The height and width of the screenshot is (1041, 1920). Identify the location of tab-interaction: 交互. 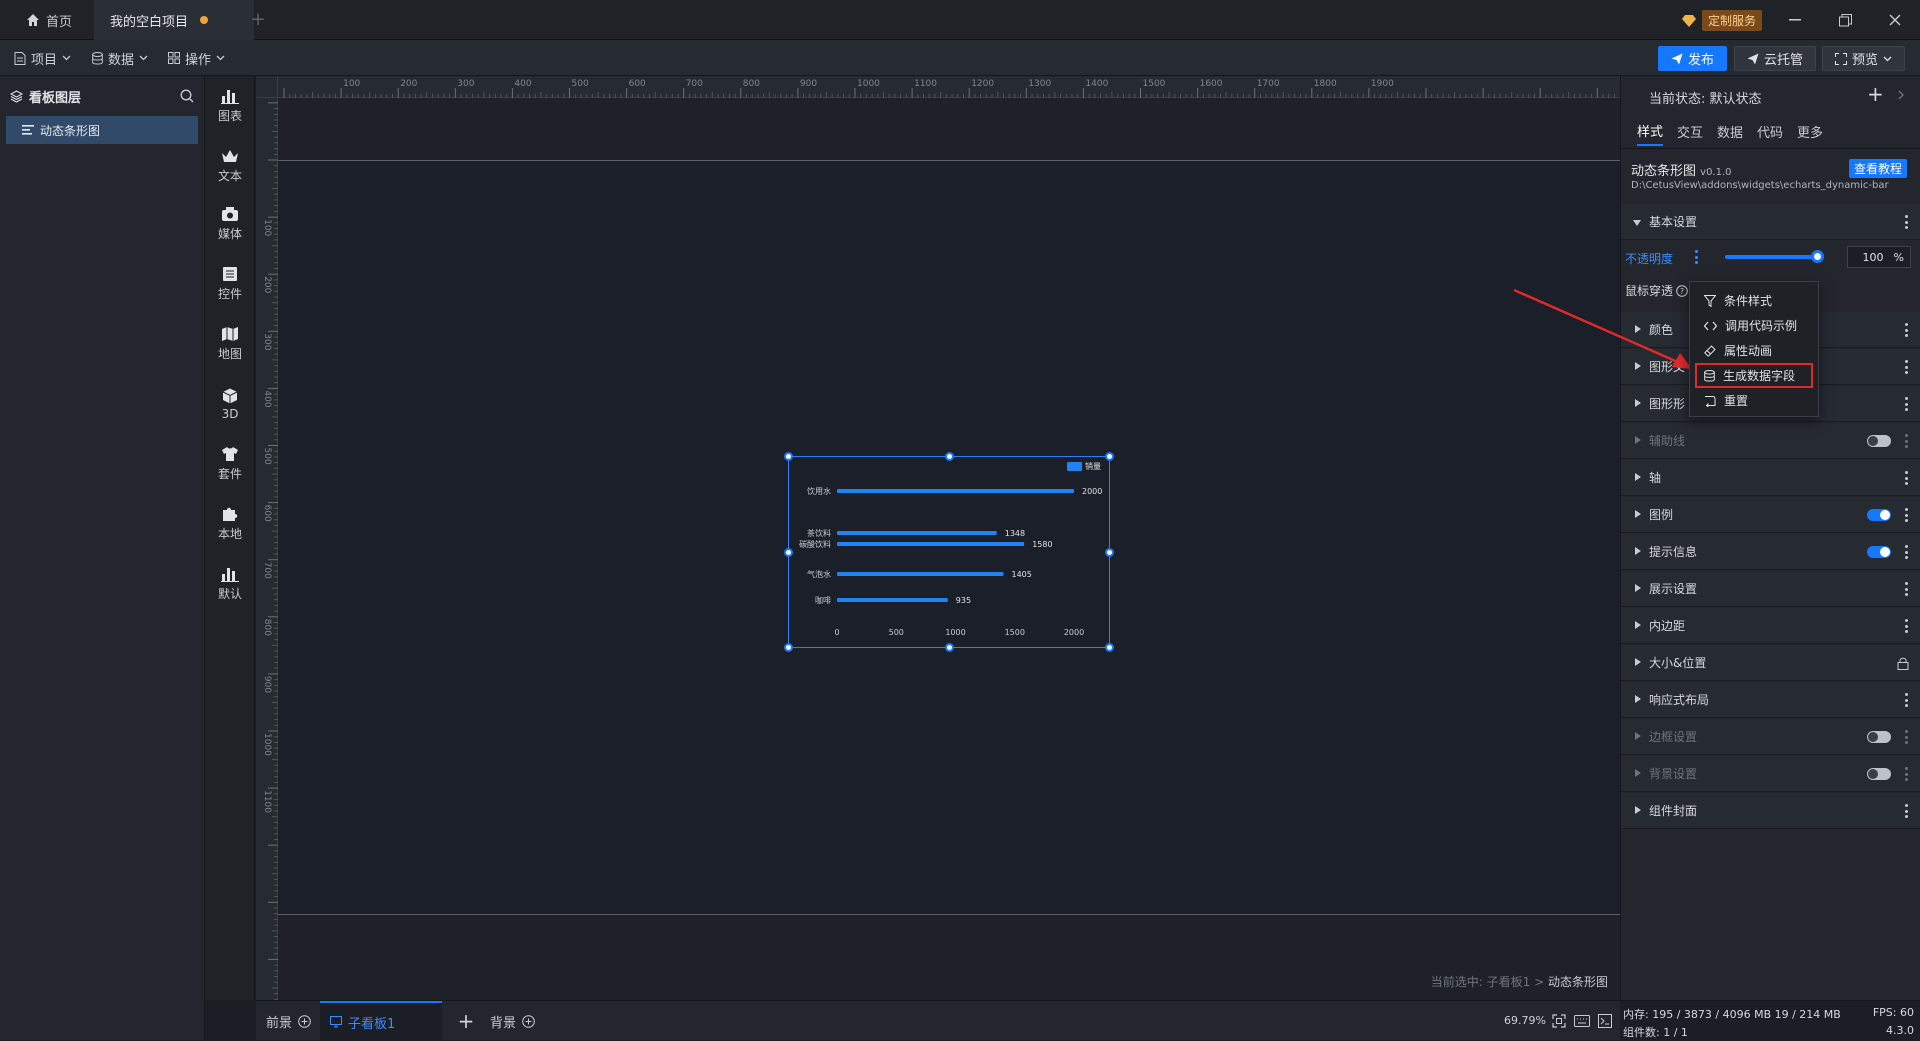
(1690, 131).